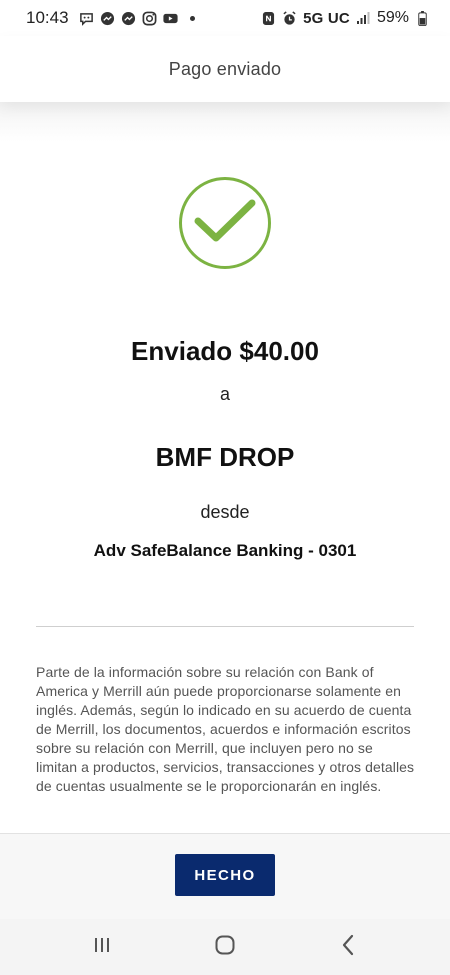 Image resolution: width=450 pixels, height=975 pixels. What do you see at coordinates (149, 18) in the screenshot?
I see `instagram-icon` at bounding box center [149, 18].